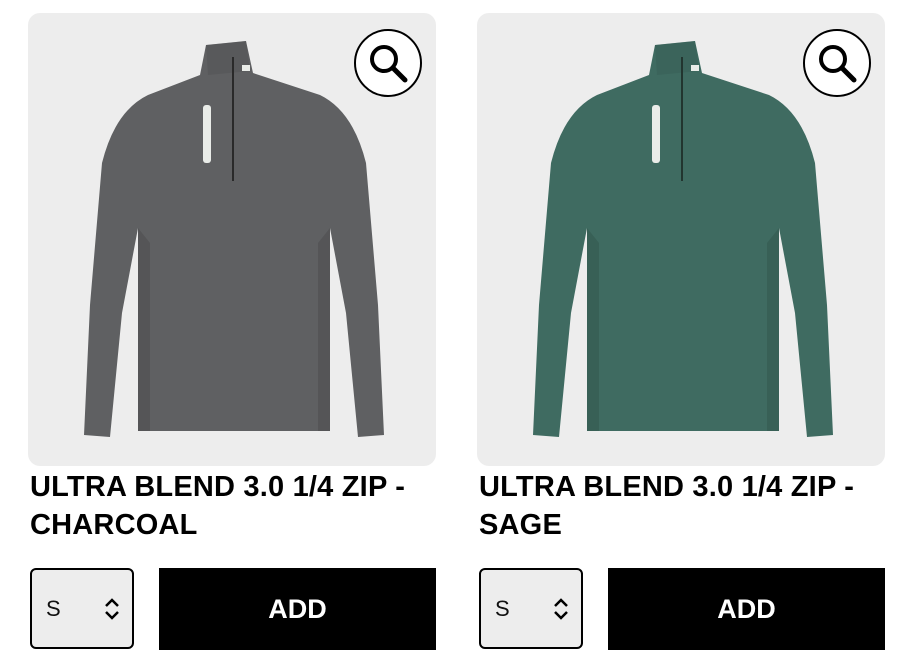 This screenshot has width=912, height=666. Describe the element at coordinates (233, 506) in the screenshot. I see `product-title: ULTRA BLEND 3.0 1/4 ZIP - CHARCOAL` at that location.